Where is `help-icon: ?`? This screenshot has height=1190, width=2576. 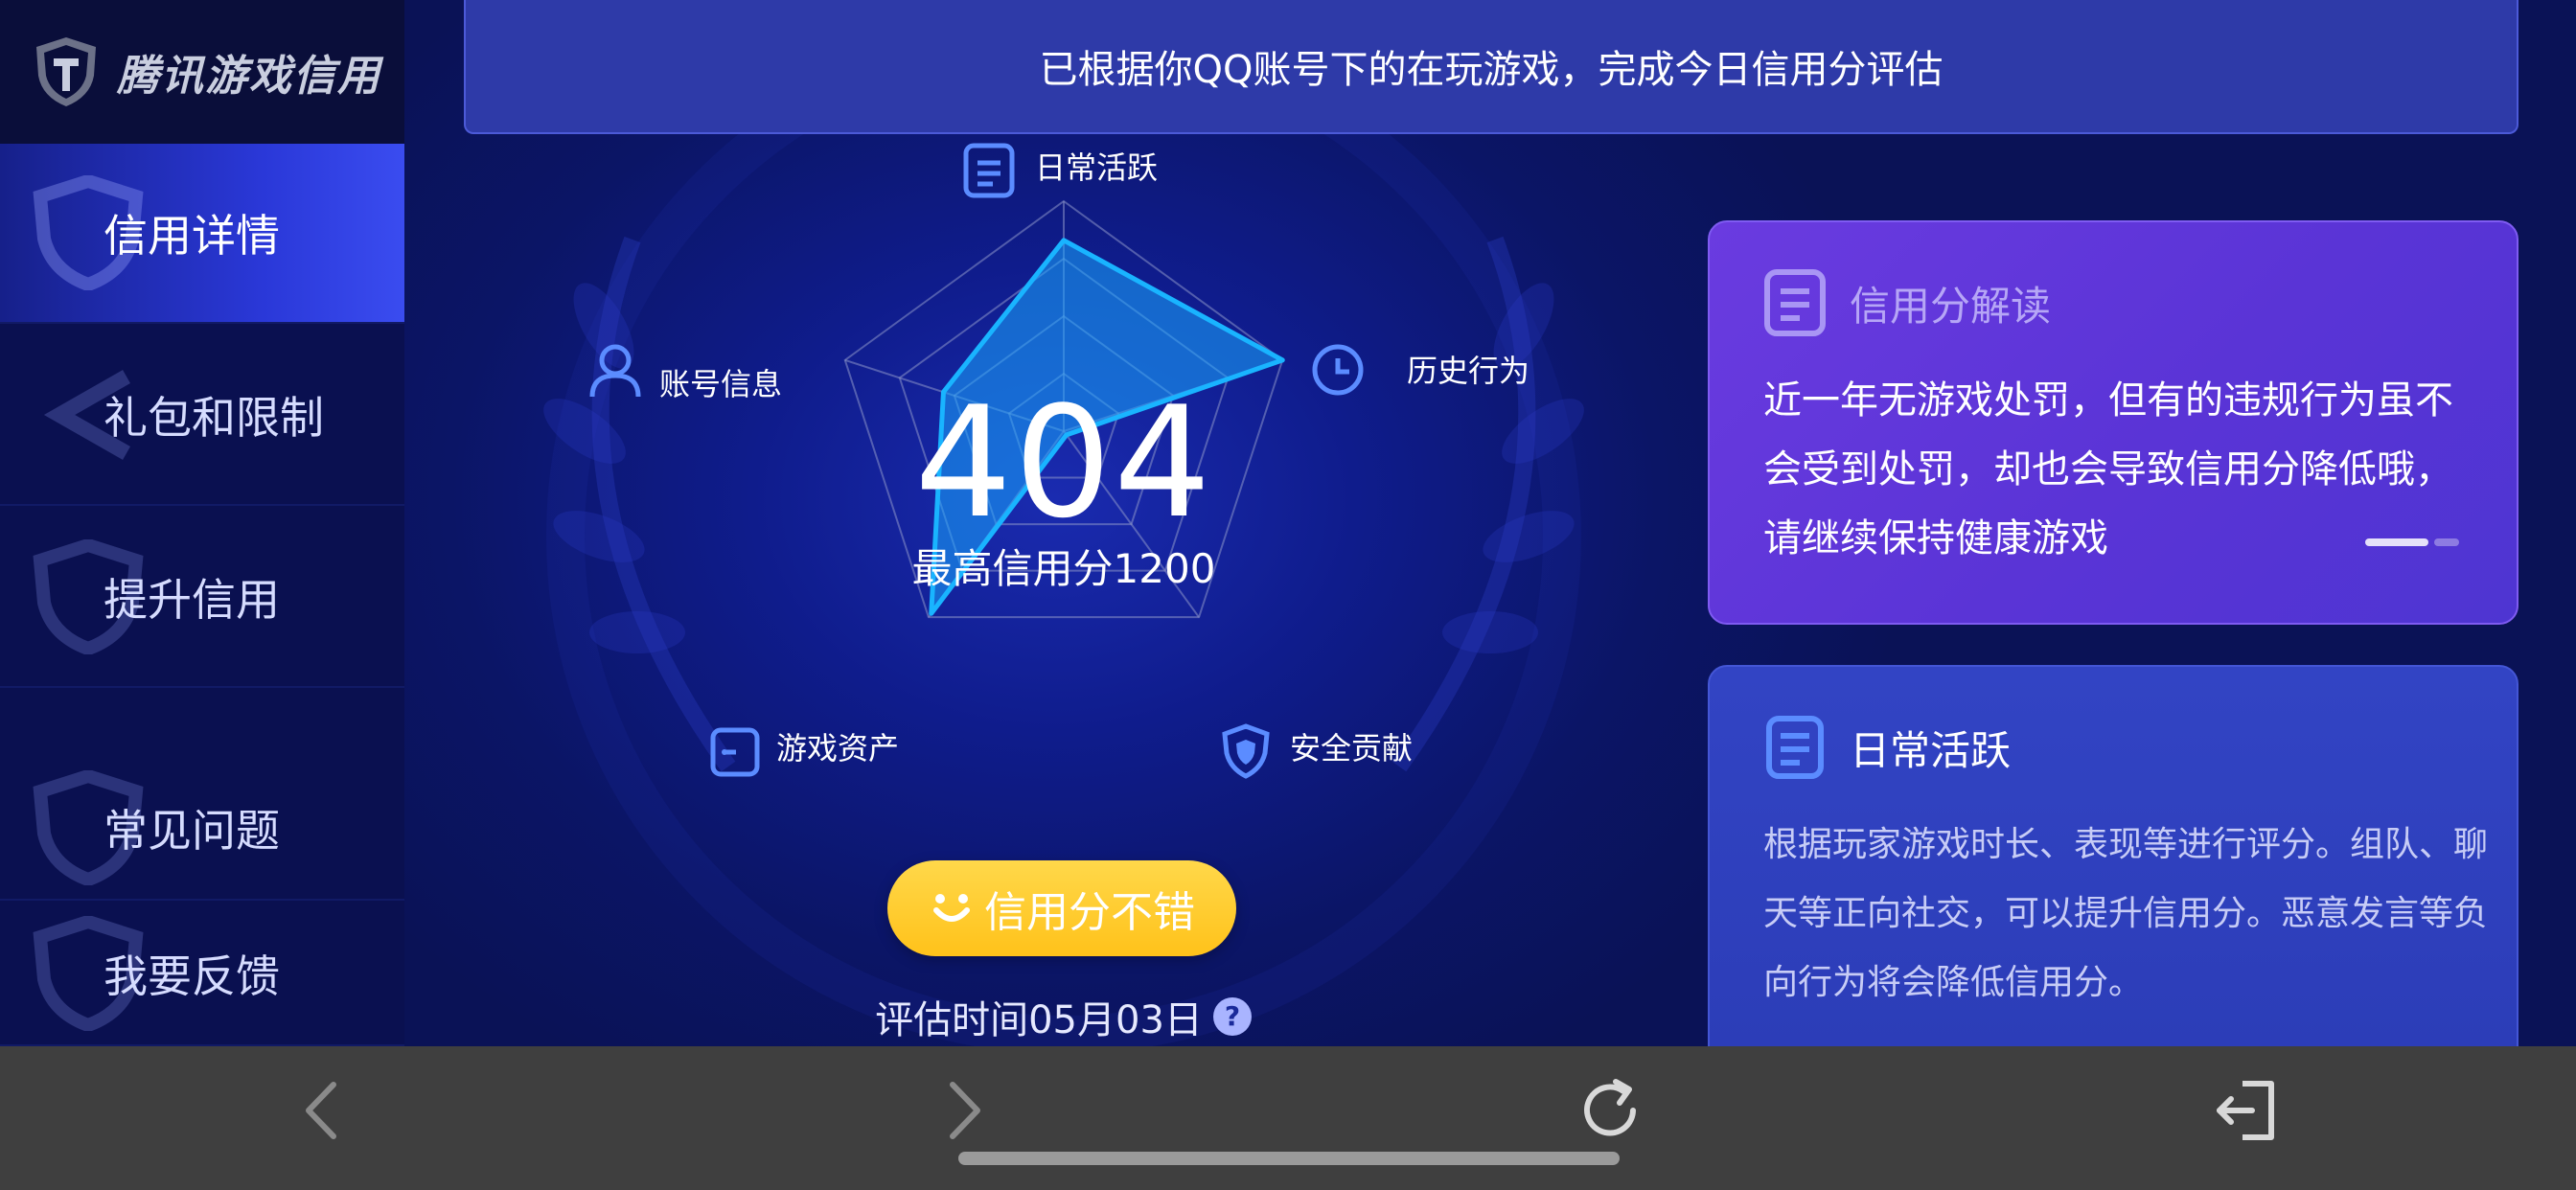
help-icon: ? is located at coordinates (1232, 1016).